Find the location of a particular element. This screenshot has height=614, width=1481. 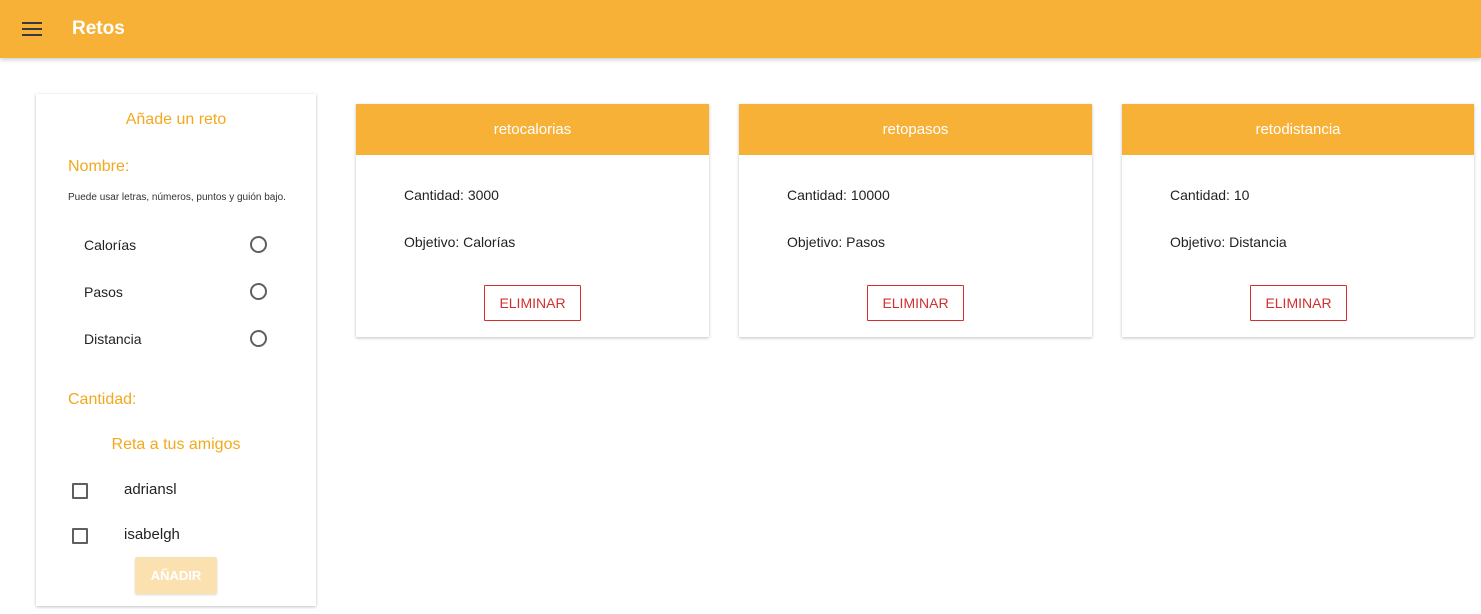

friend-name: isabelgh is located at coordinates (152, 534).